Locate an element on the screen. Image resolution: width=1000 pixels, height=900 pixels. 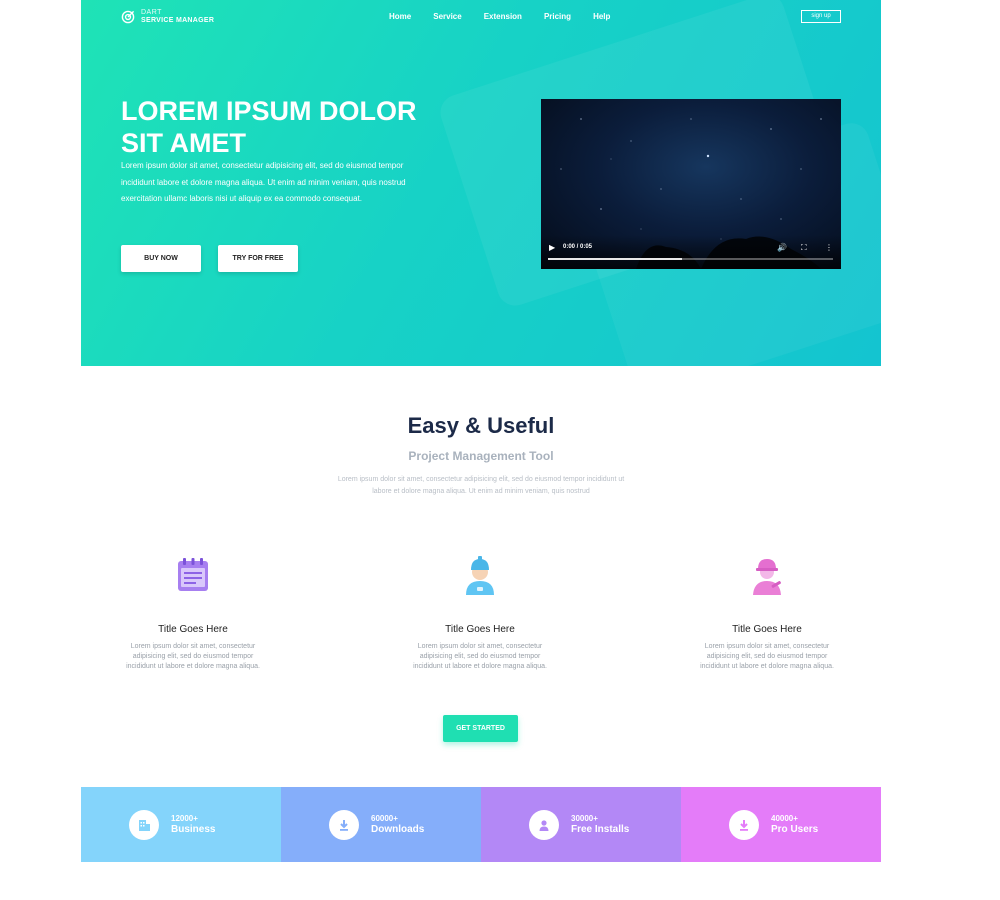
nav-service: Service is located at coordinates (447, 16).